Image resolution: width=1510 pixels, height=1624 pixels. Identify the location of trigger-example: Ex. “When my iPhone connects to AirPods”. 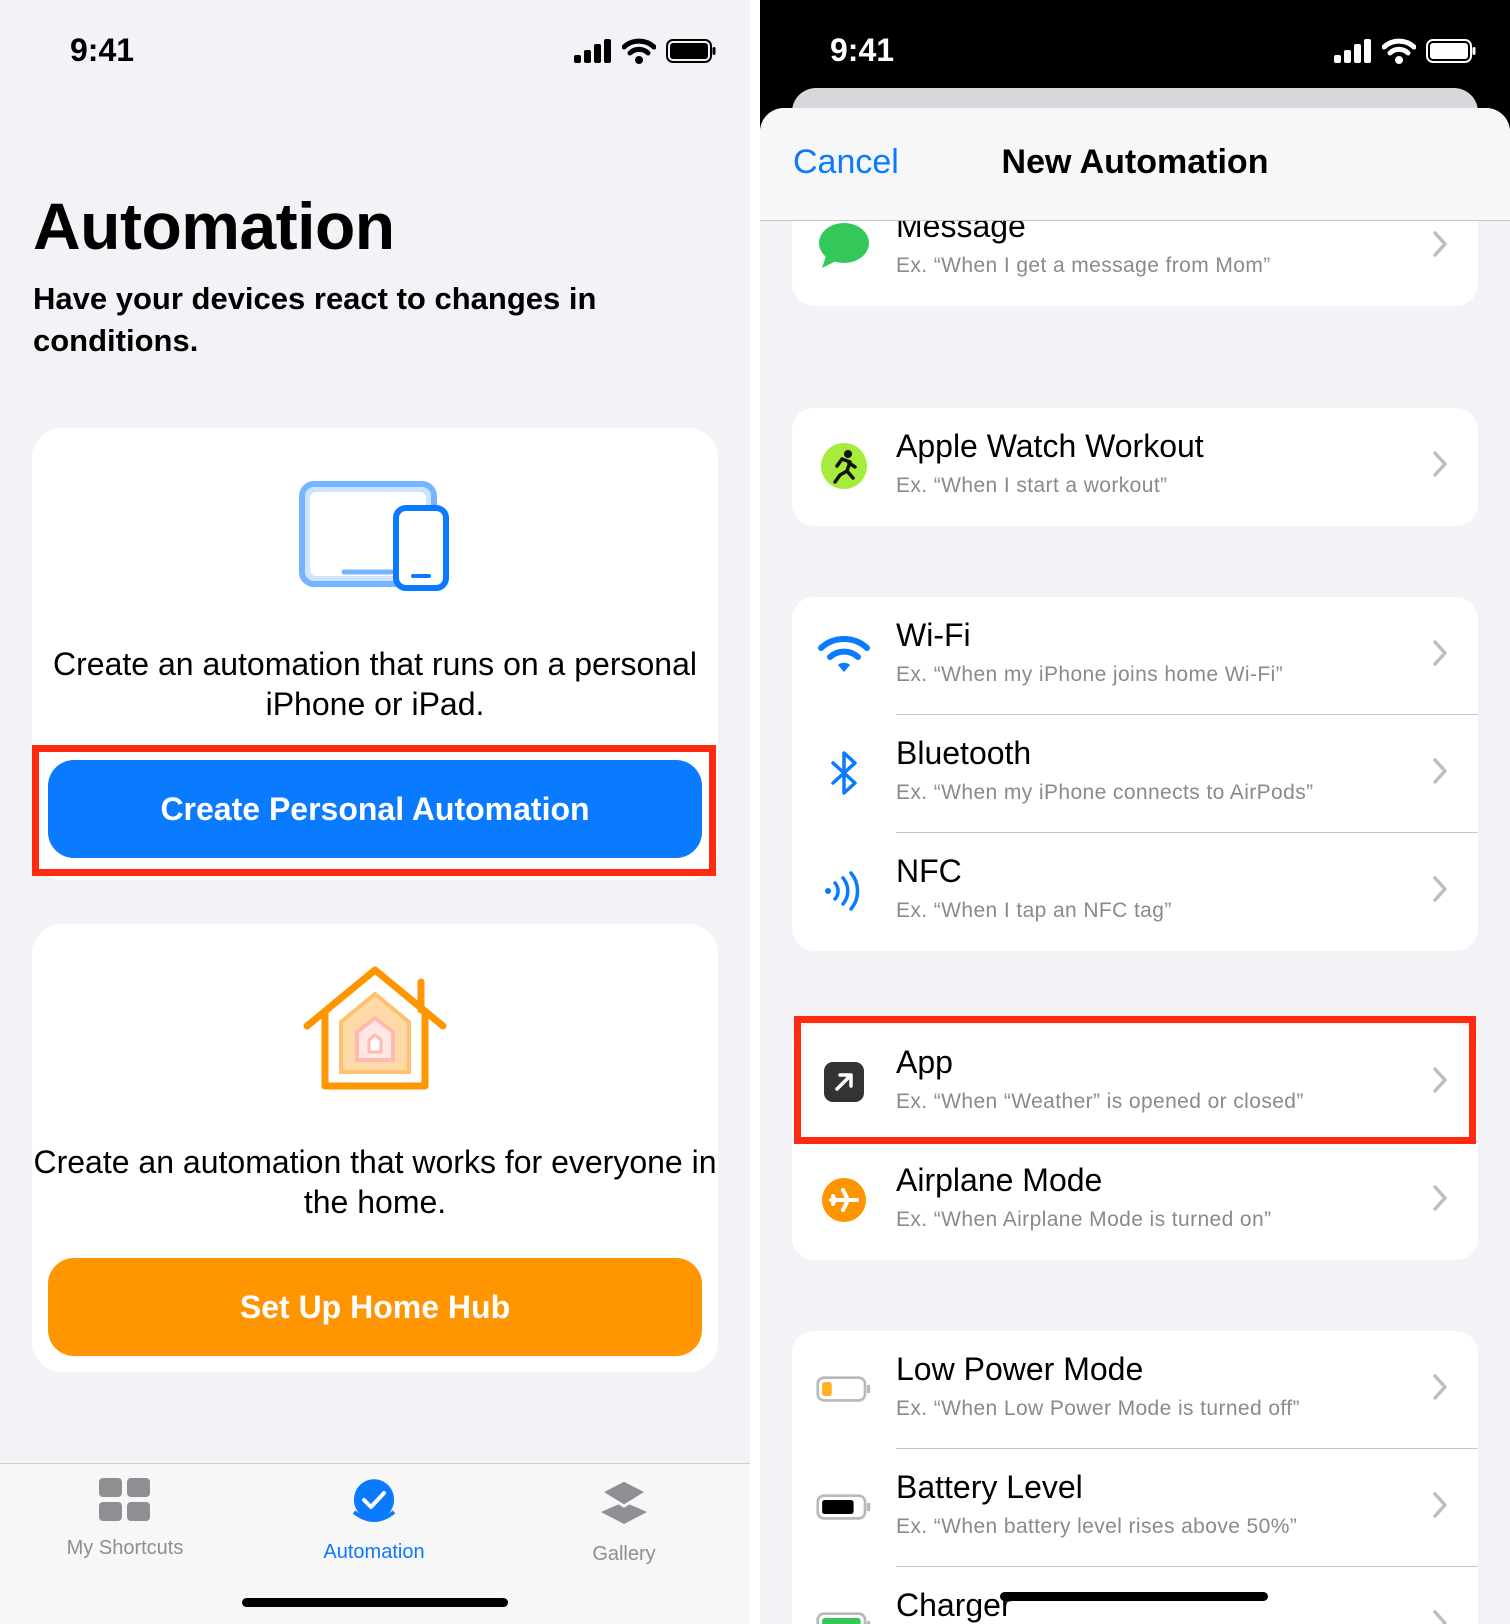
(1105, 792).